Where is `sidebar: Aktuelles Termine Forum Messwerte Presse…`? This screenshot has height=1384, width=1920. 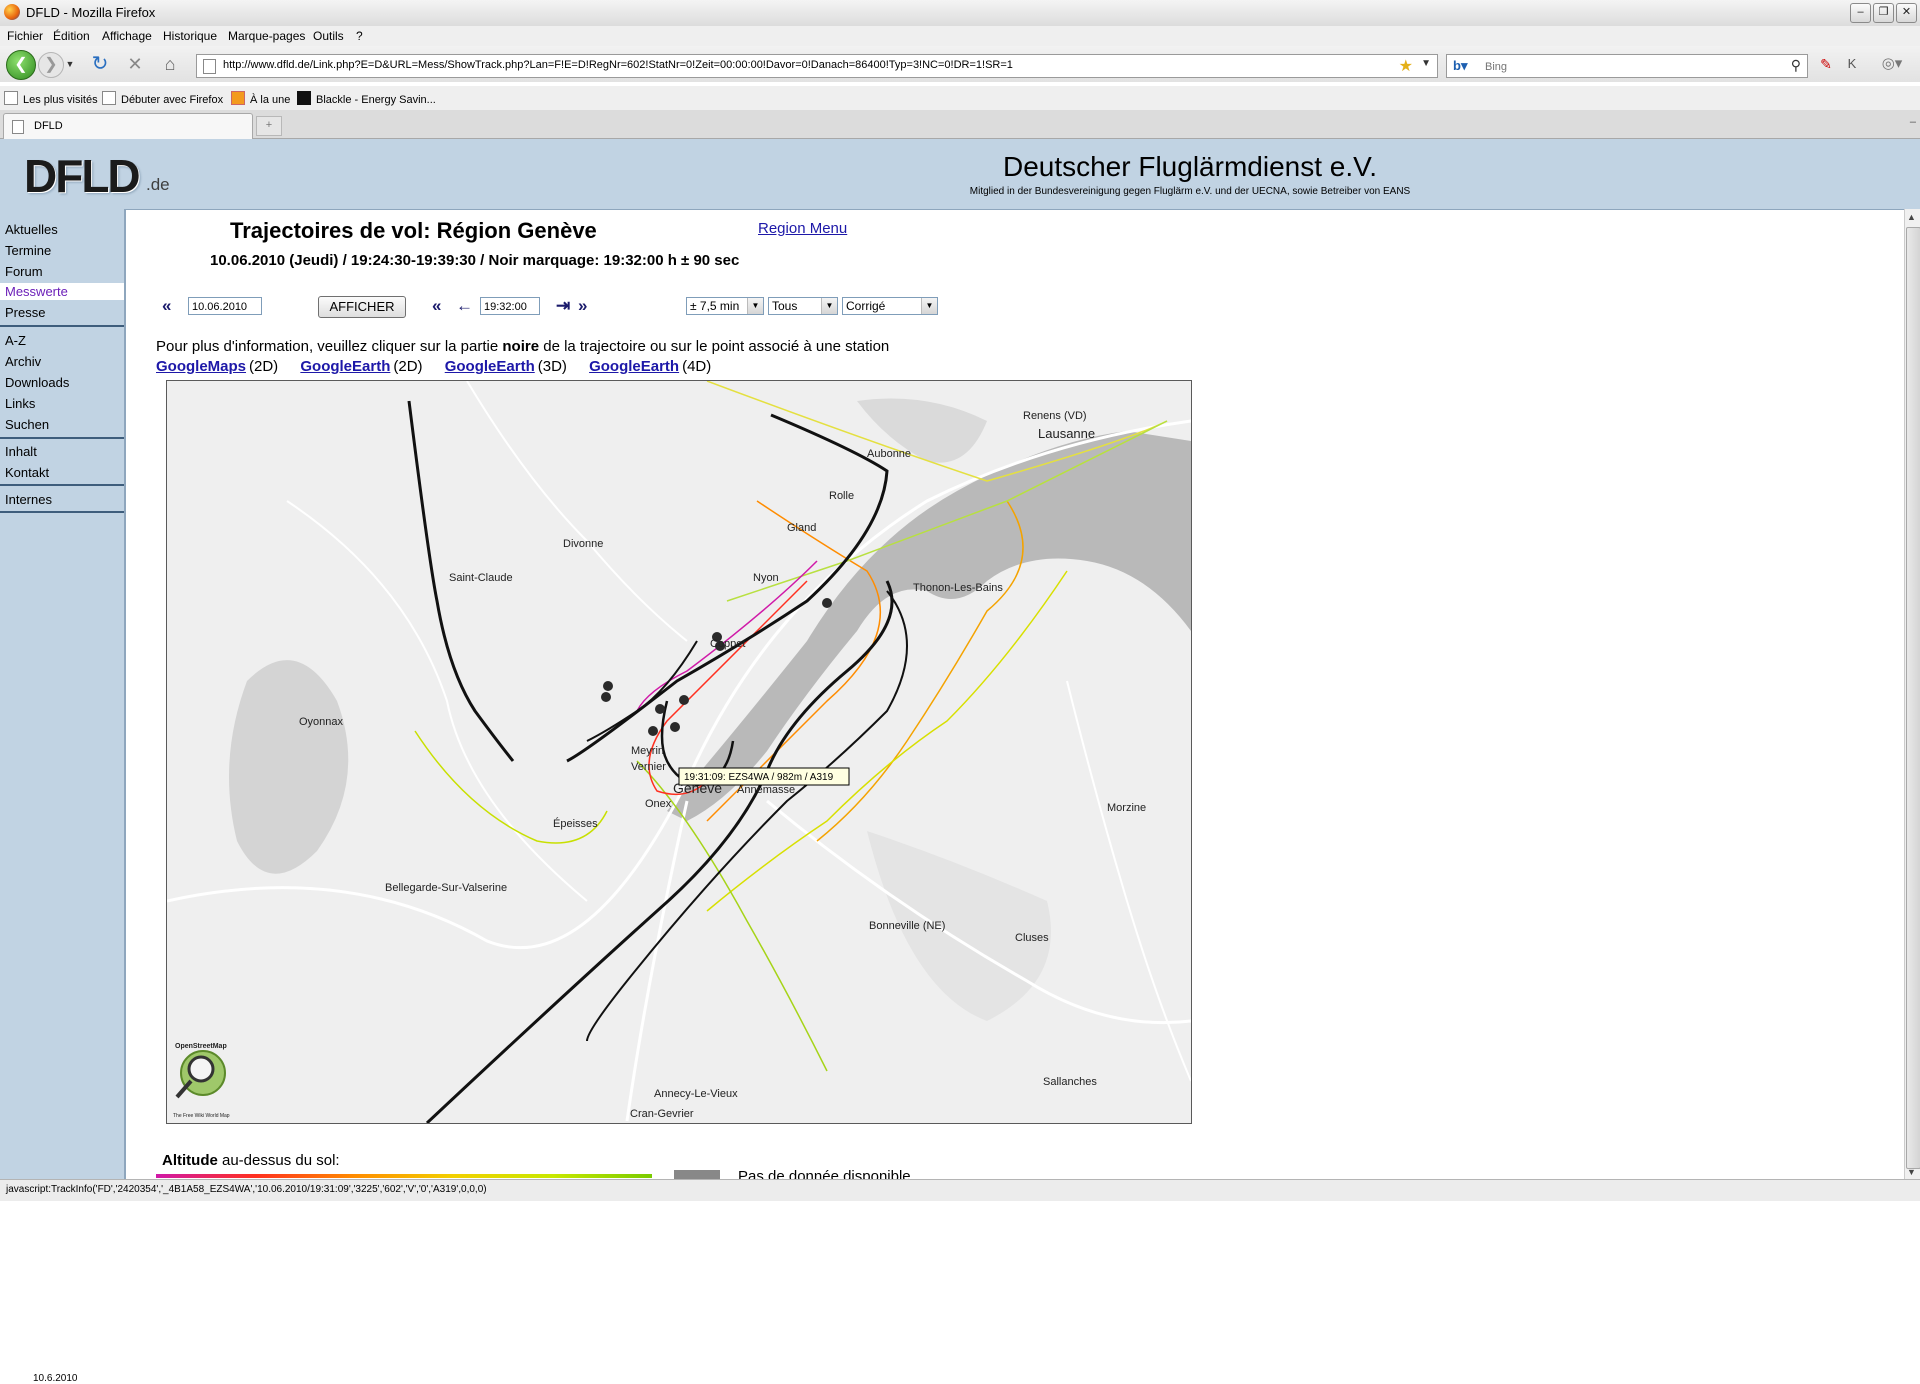
sidebar: Aktuelles Termine Forum Messwerte Presse… is located at coordinates (63, 796).